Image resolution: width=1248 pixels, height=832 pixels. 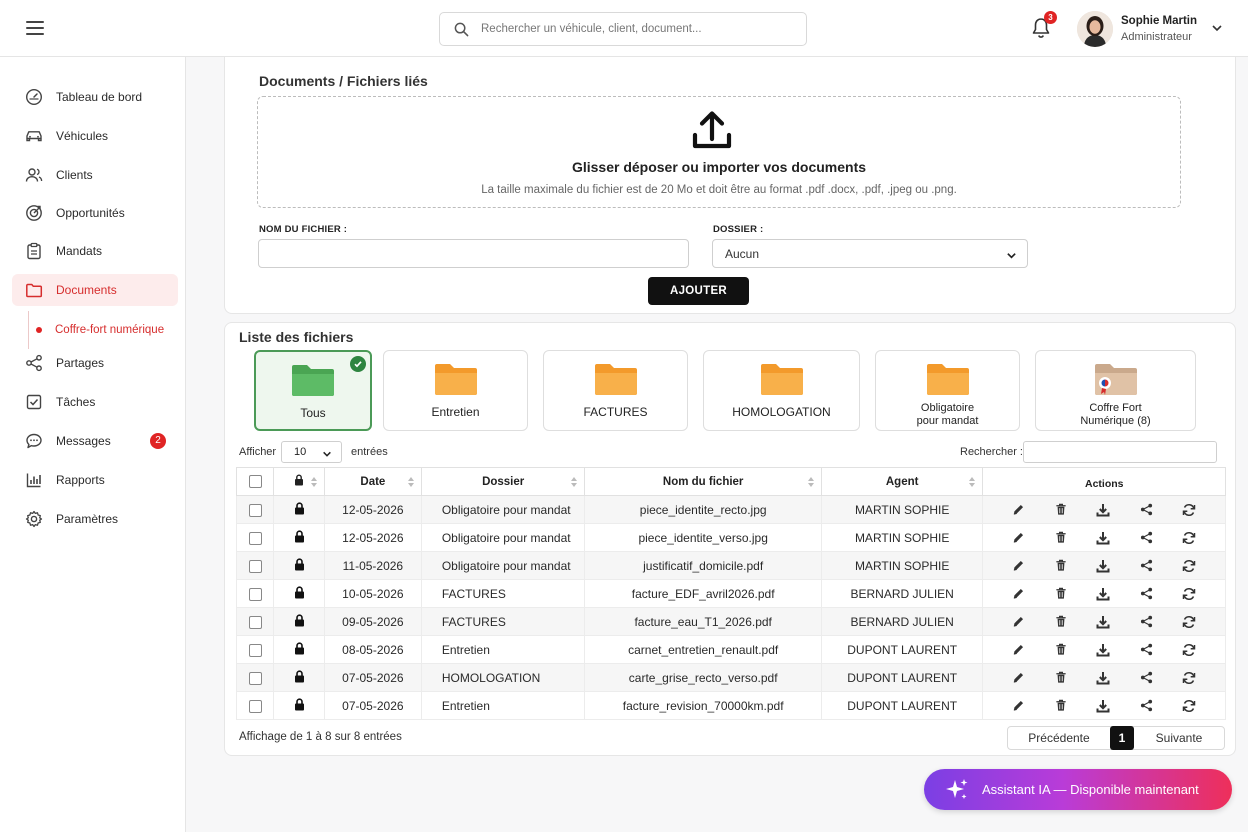 I want to click on folder-filter-maintenance: Entretien, so click(x=455, y=390).